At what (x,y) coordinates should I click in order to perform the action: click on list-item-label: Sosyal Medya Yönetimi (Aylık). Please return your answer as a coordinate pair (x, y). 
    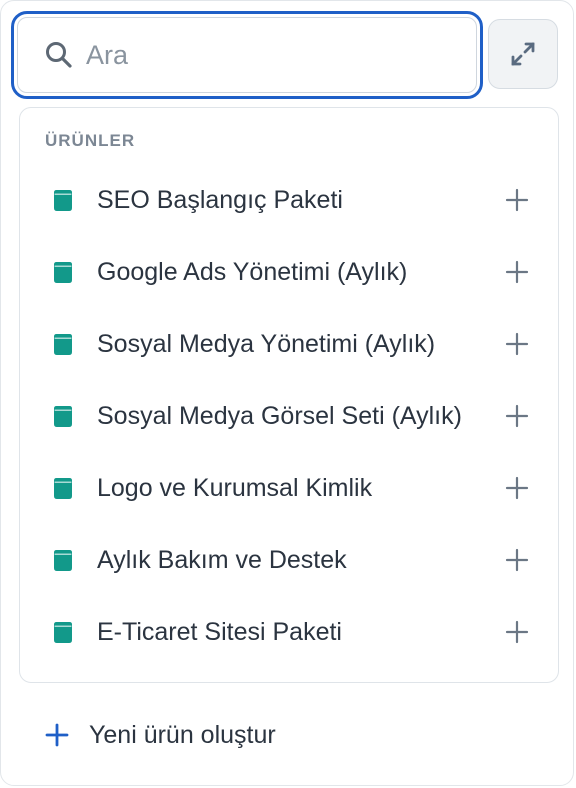
    Looking at the image, I should click on (266, 344).